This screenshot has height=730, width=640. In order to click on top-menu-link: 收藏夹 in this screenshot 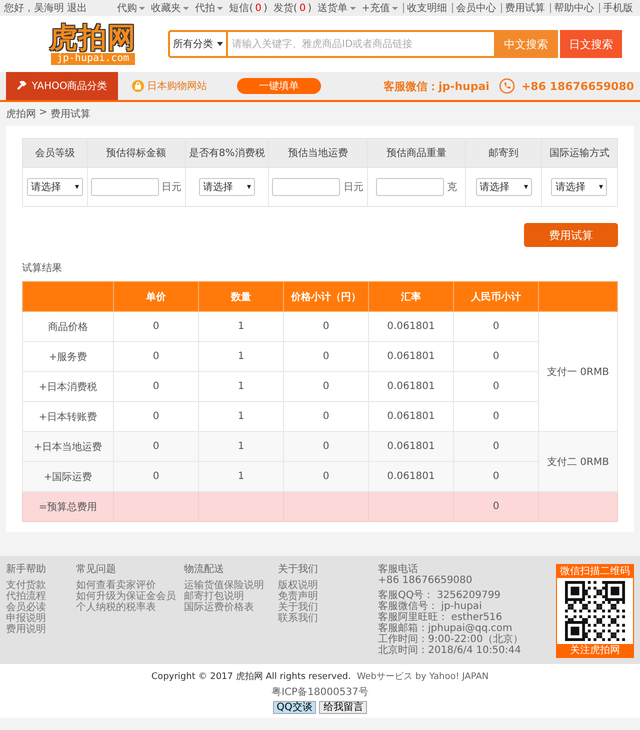, I will do `click(170, 8)`.